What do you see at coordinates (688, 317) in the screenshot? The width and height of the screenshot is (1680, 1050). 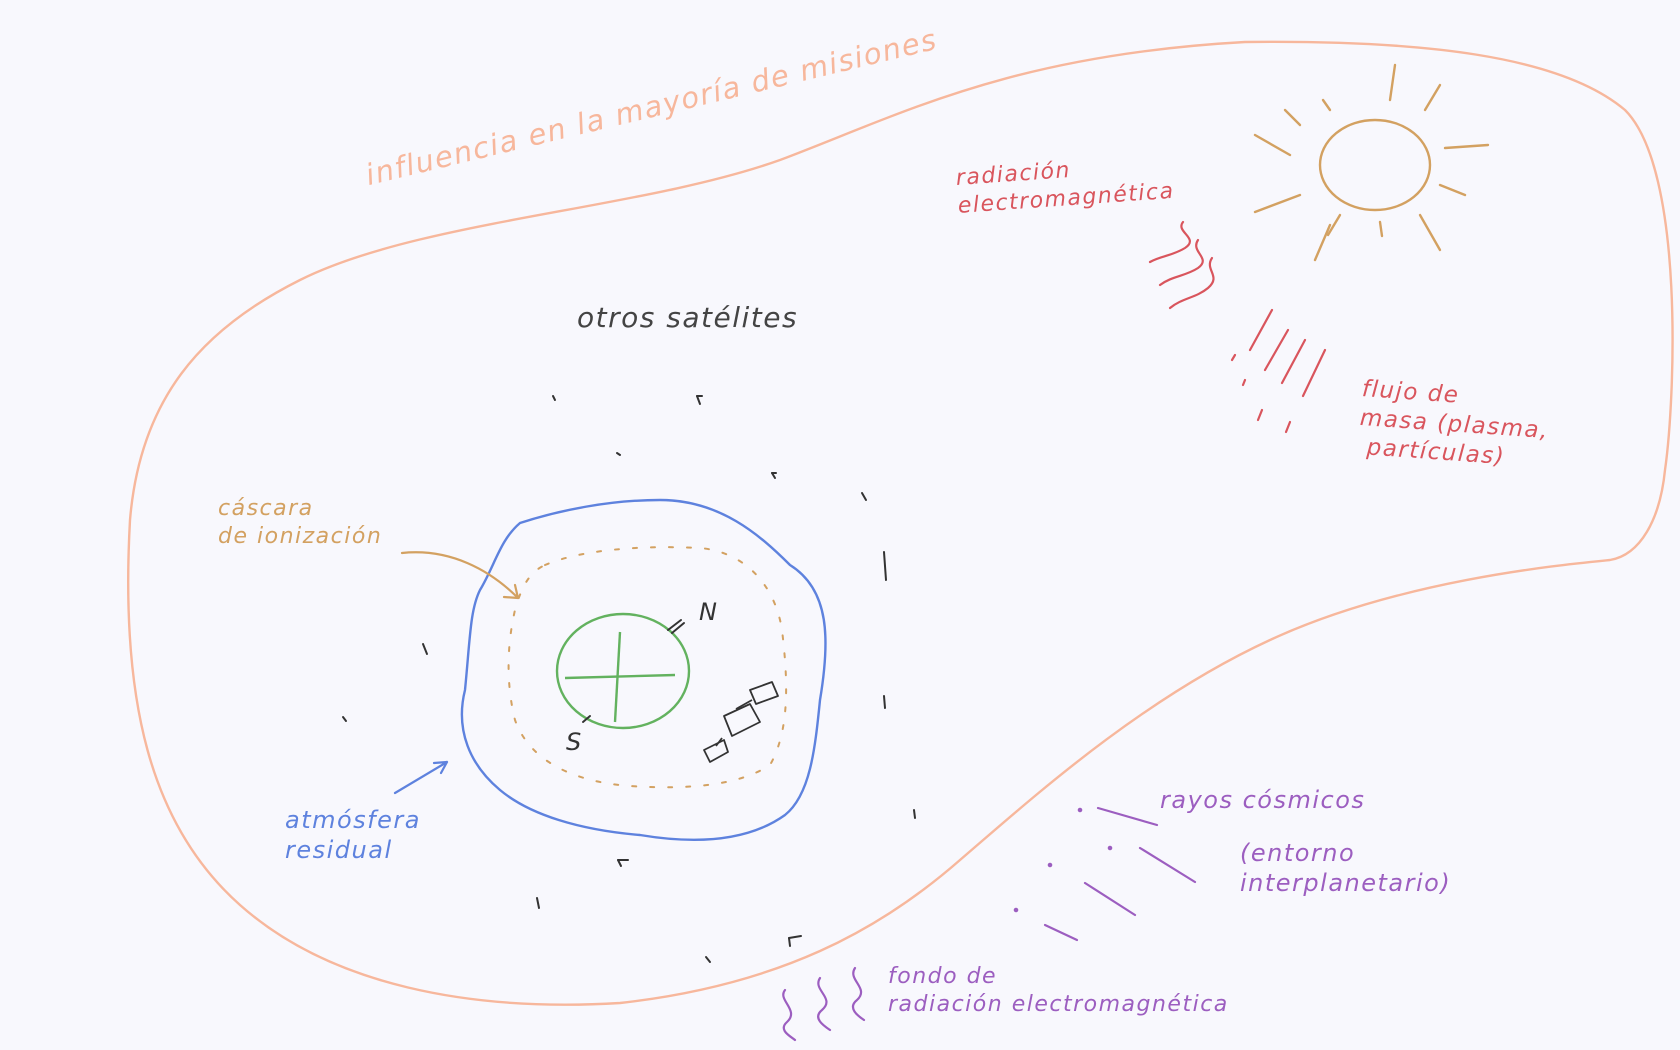 I see `other-satellites-label: otros satélites` at bounding box center [688, 317].